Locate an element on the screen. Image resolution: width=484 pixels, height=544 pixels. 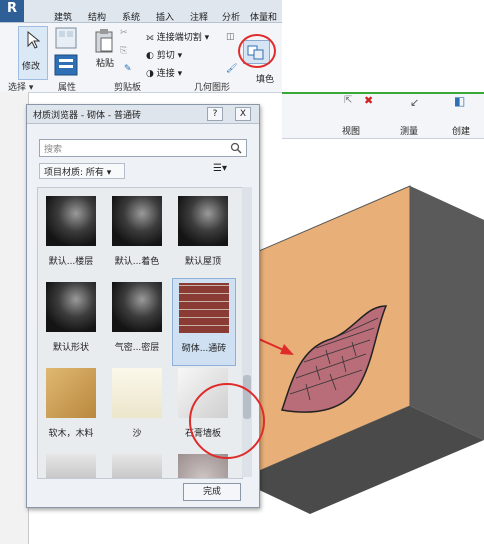
done-button: 完成 is located at coordinates (212, 492).